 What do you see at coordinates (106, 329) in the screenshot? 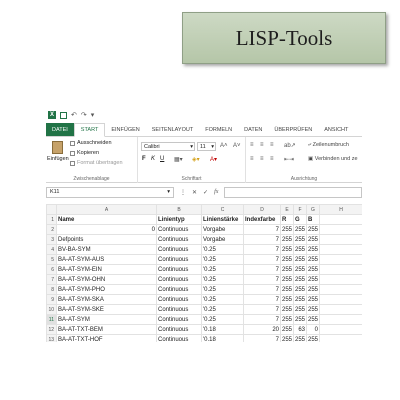
I see `cell: BA-AT-TXT-BEM` at bounding box center [106, 329].